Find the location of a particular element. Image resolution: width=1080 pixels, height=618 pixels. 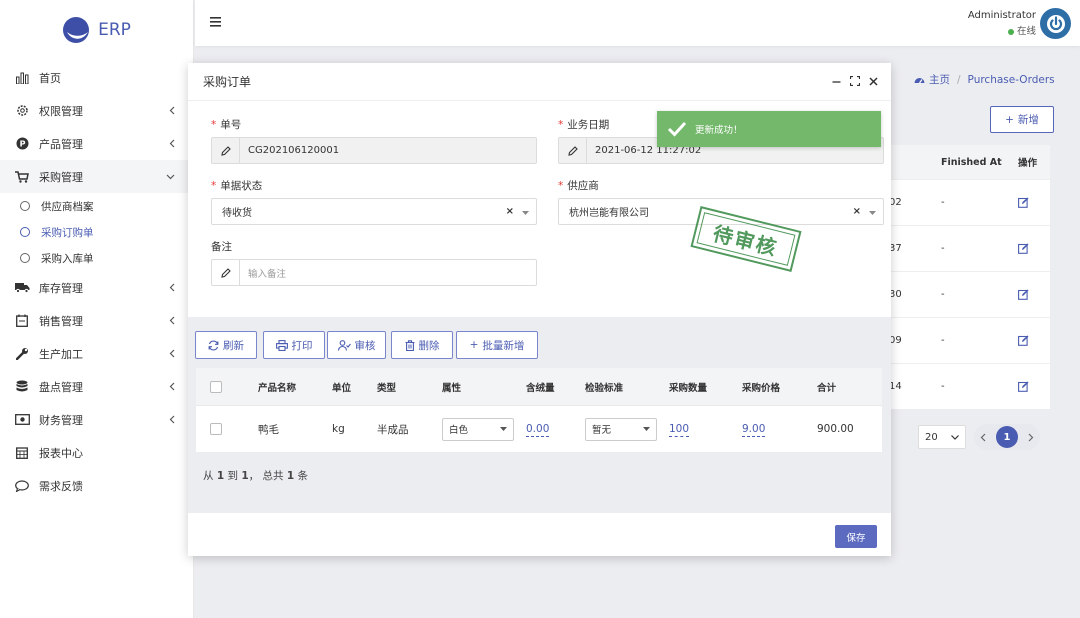

page-size-select: 20 is located at coordinates (942, 437).